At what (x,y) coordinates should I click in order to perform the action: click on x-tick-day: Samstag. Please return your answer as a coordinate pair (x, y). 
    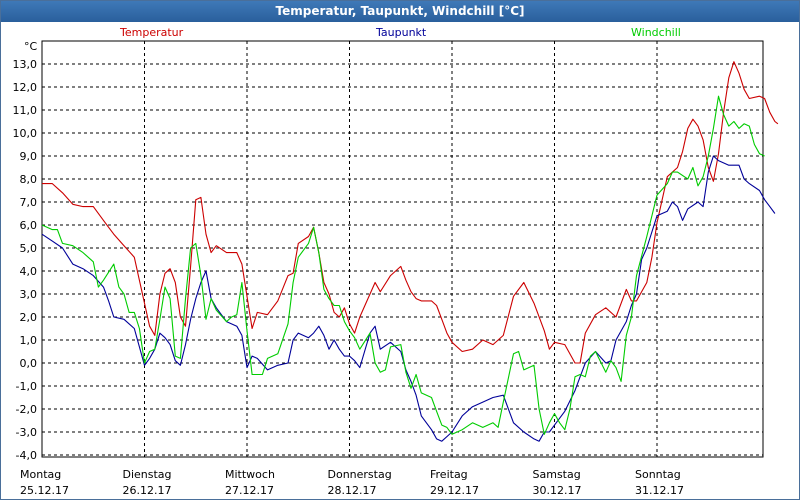
    Looking at the image, I should click on (557, 474).